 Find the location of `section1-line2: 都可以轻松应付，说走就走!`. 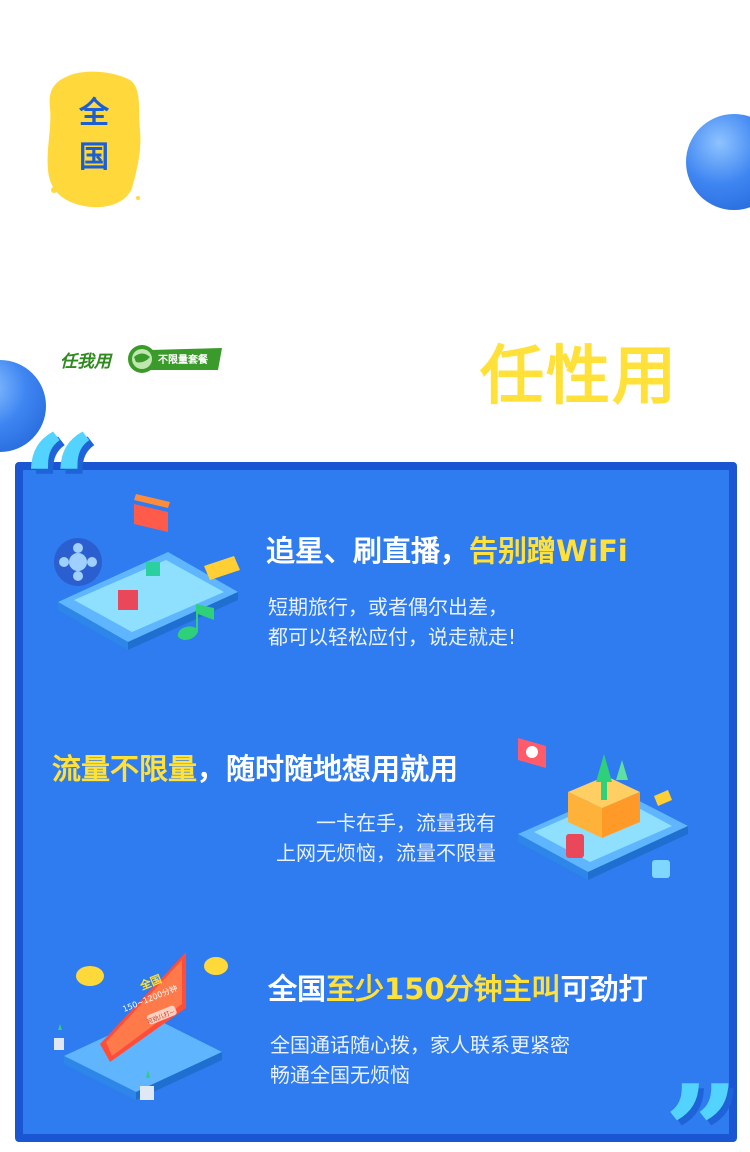

section1-line2: 都可以轻松应付，说走就走! is located at coordinates (392, 637).